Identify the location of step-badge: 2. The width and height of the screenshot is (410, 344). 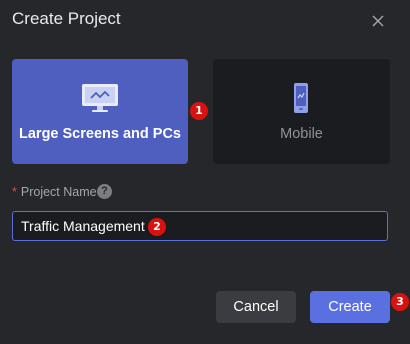
(157, 227).